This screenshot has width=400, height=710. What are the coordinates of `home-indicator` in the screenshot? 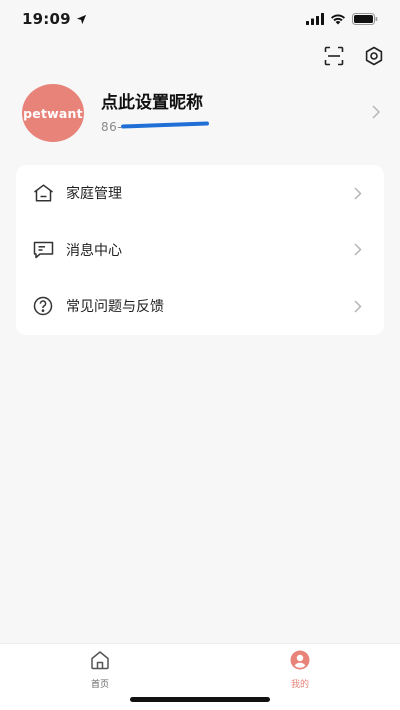 It's located at (200, 699).